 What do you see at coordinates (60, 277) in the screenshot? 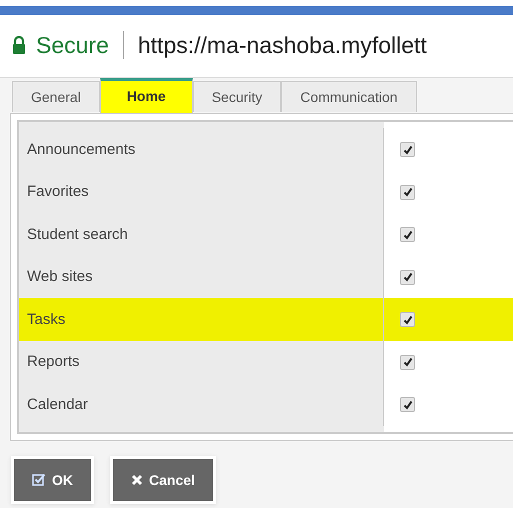
I see `setting-label: Web sites` at bounding box center [60, 277].